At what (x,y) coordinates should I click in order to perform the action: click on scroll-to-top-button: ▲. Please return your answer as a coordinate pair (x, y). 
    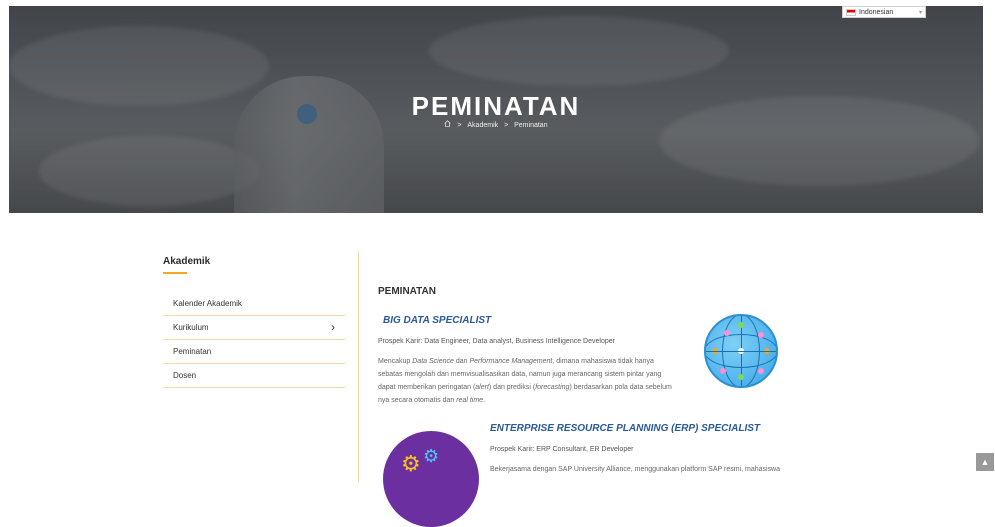
    Looking at the image, I should click on (985, 462).